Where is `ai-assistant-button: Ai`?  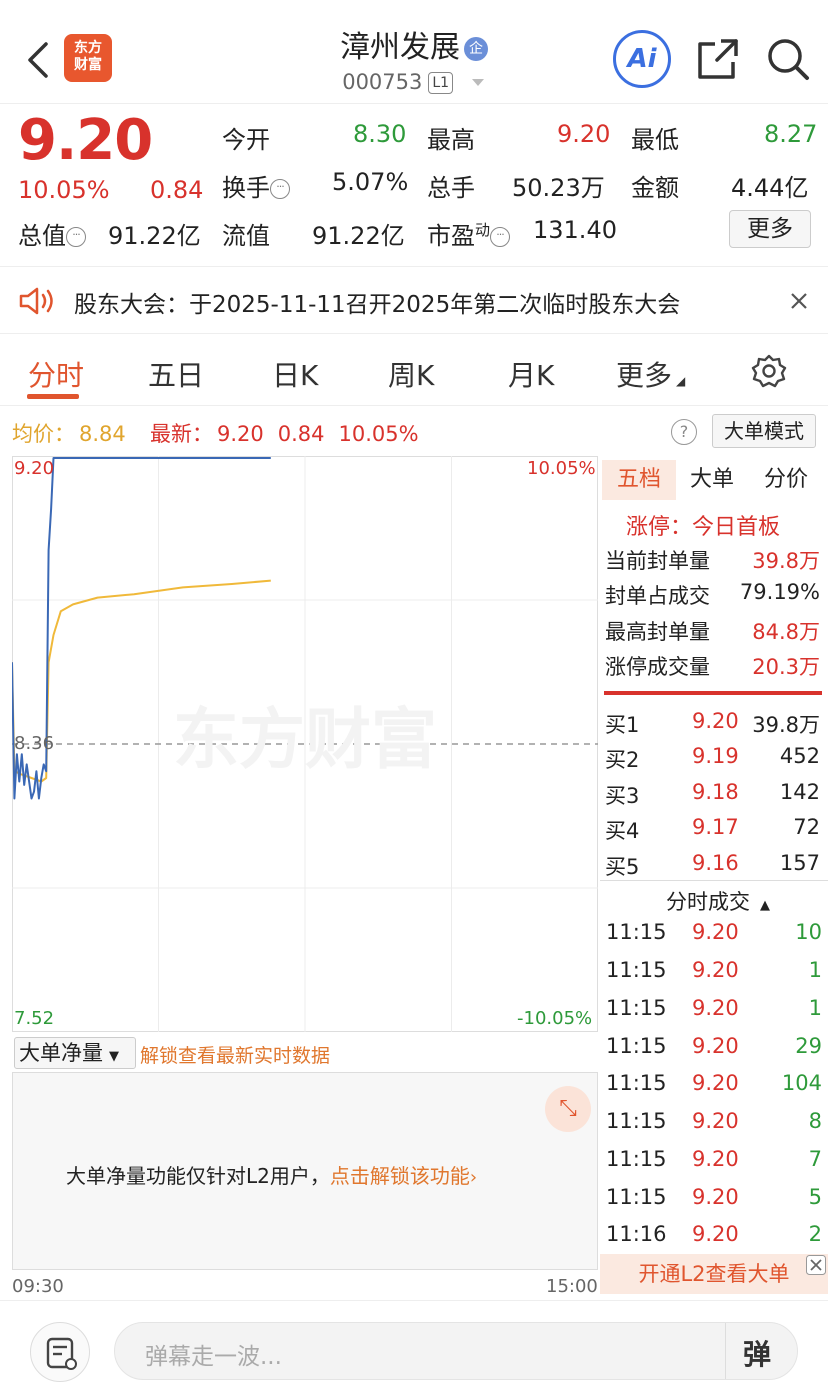 ai-assistant-button: Ai is located at coordinates (642, 59).